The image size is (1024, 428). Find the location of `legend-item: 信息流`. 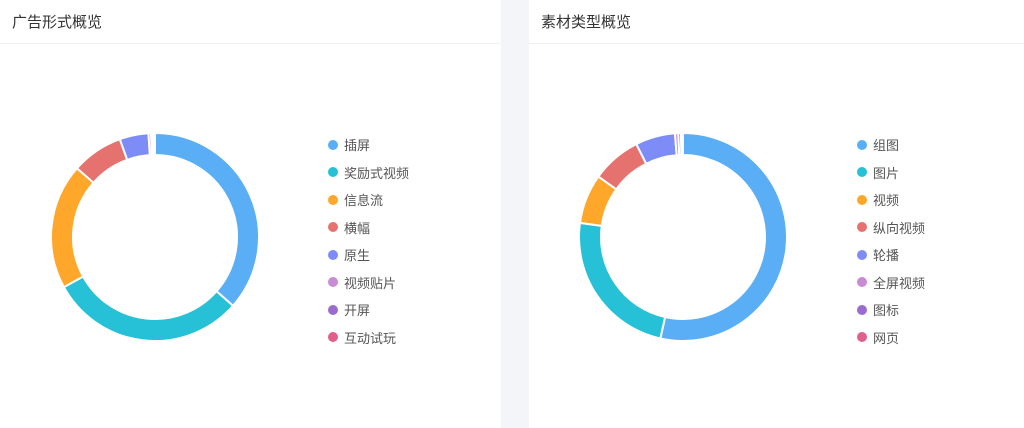

legend-item: 信息流 is located at coordinates (368, 200).